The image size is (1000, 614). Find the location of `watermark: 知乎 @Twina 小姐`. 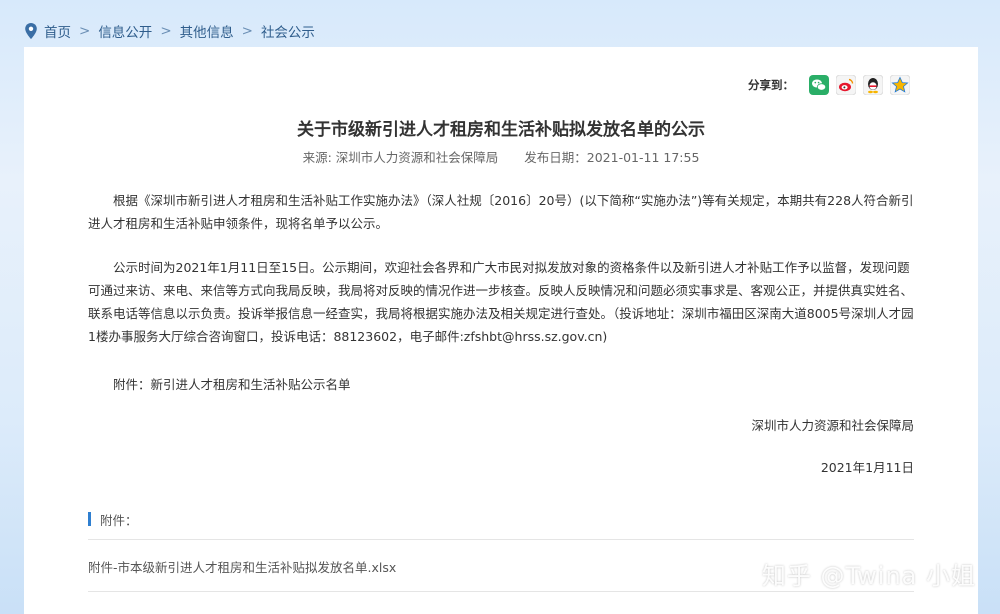

watermark: 知乎 @Twina 小姐 is located at coordinates (868, 576).